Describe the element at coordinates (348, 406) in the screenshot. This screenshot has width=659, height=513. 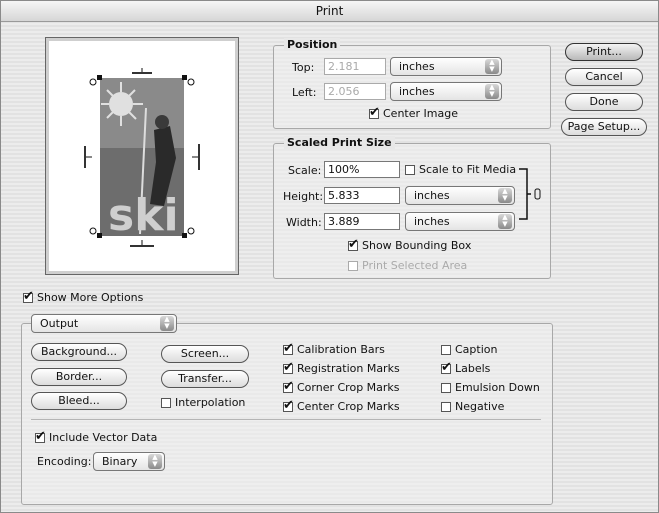
I see `center-crop-marks-label: Center Crop Marks` at that location.